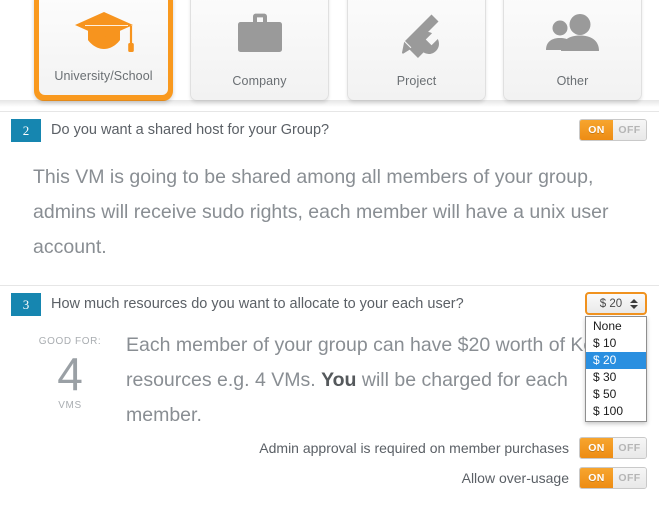 Image resolution: width=659 pixels, height=515 pixels. What do you see at coordinates (616, 343) in the screenshot?
I see `select-option: $ 10` at bounding box center [616, 343].